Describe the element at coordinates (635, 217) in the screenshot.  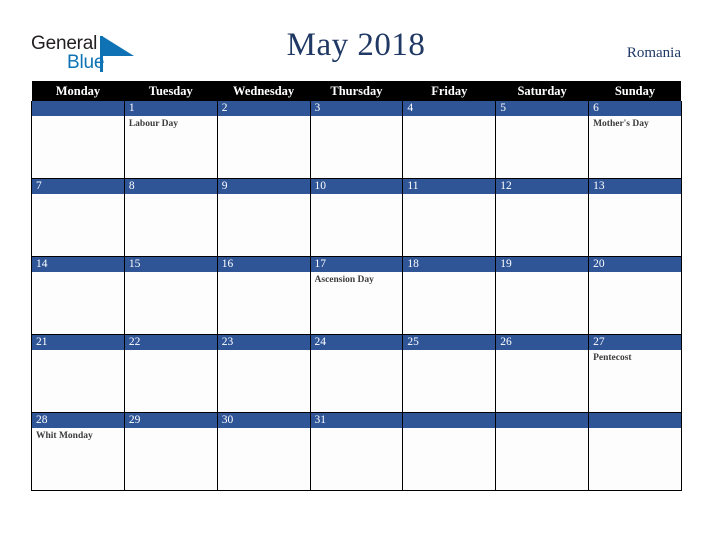
I see `calendar-day-cell: 13` at that location.